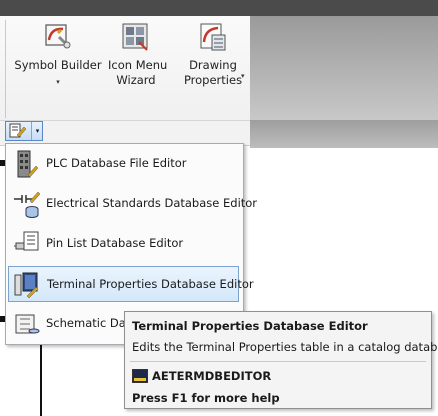 This screenshot has width=438, height=416. Describe the element at coordinates (28, 164) in the screenshot. I see `plc-database-icon` at that location.